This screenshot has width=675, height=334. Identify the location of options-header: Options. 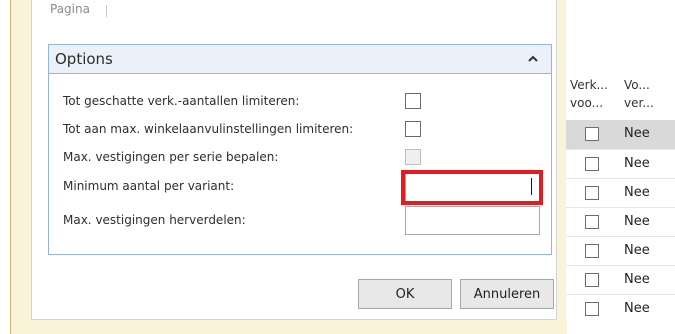
(300, 59).